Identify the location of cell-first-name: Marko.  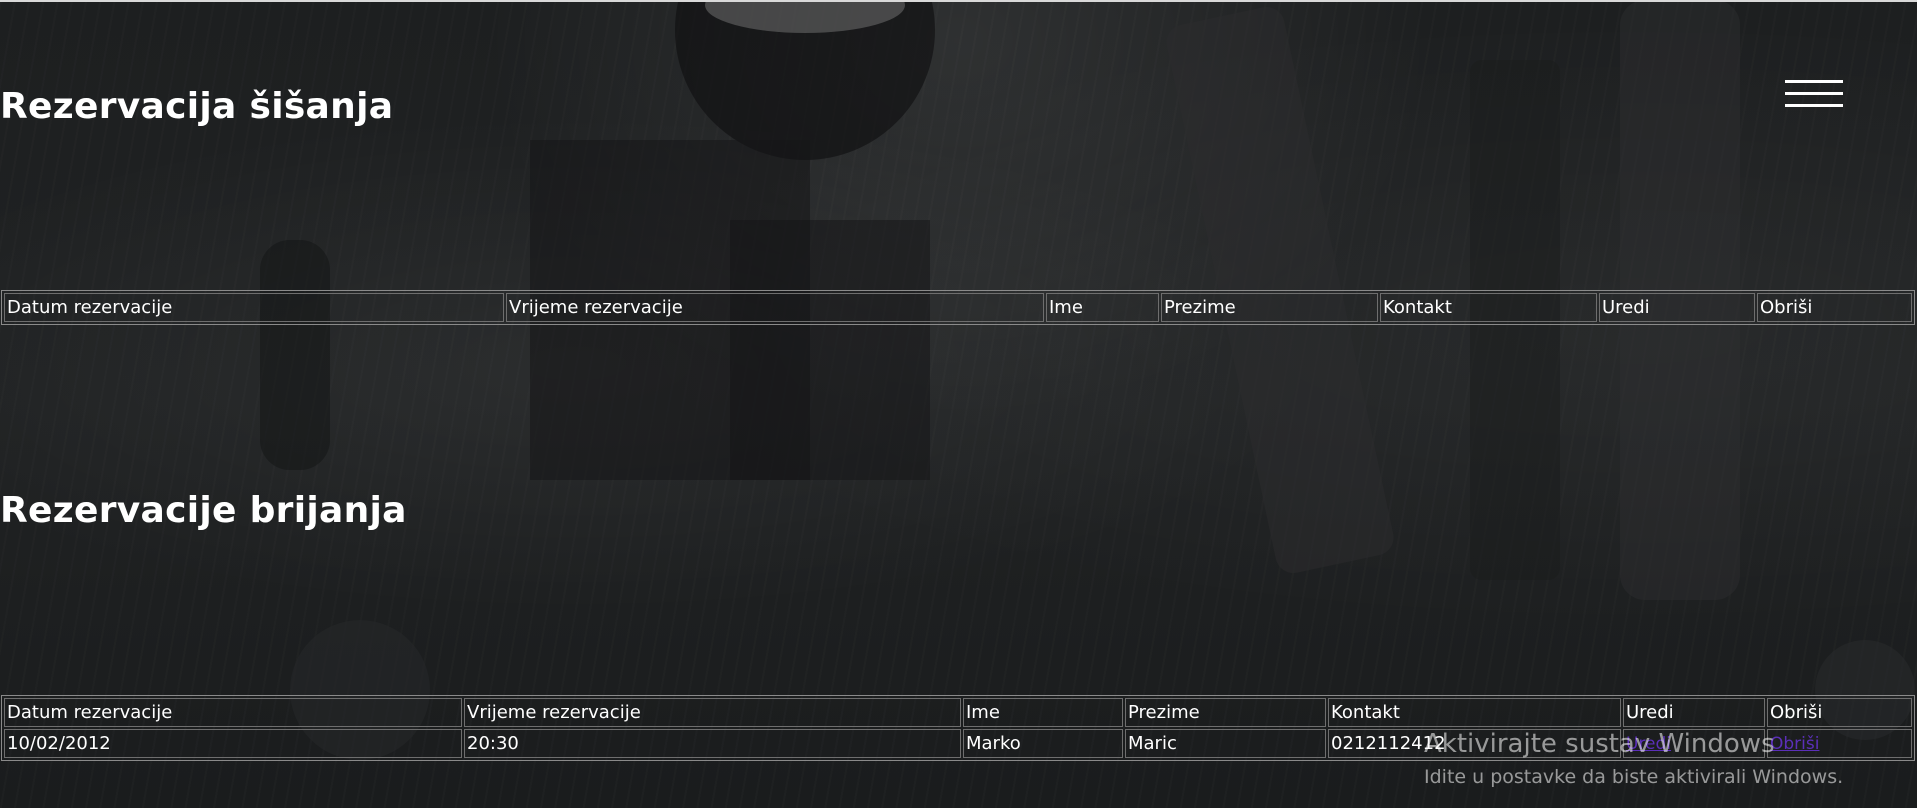
(1043, 743).